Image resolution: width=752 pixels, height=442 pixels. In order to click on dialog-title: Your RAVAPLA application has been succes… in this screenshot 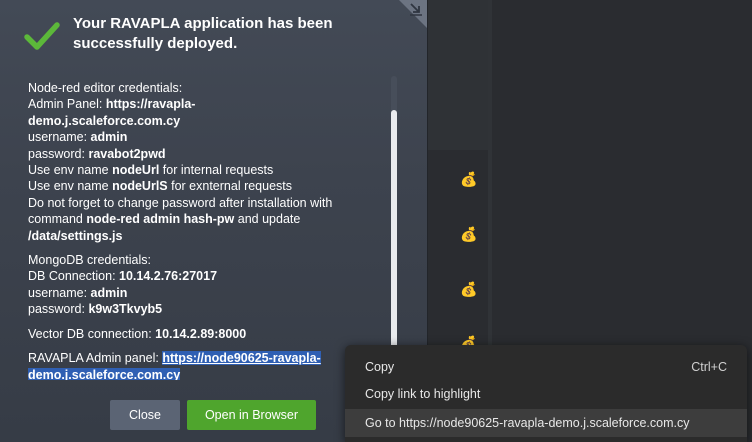, I will do `click(203, 33)`.